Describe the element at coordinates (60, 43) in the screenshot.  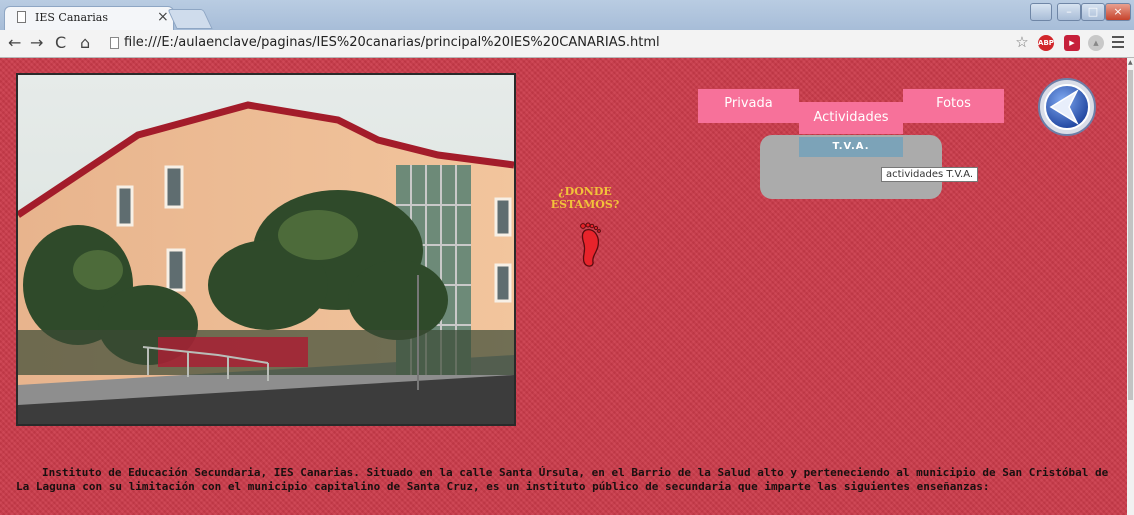
I see `reload-icon: C` at that location.